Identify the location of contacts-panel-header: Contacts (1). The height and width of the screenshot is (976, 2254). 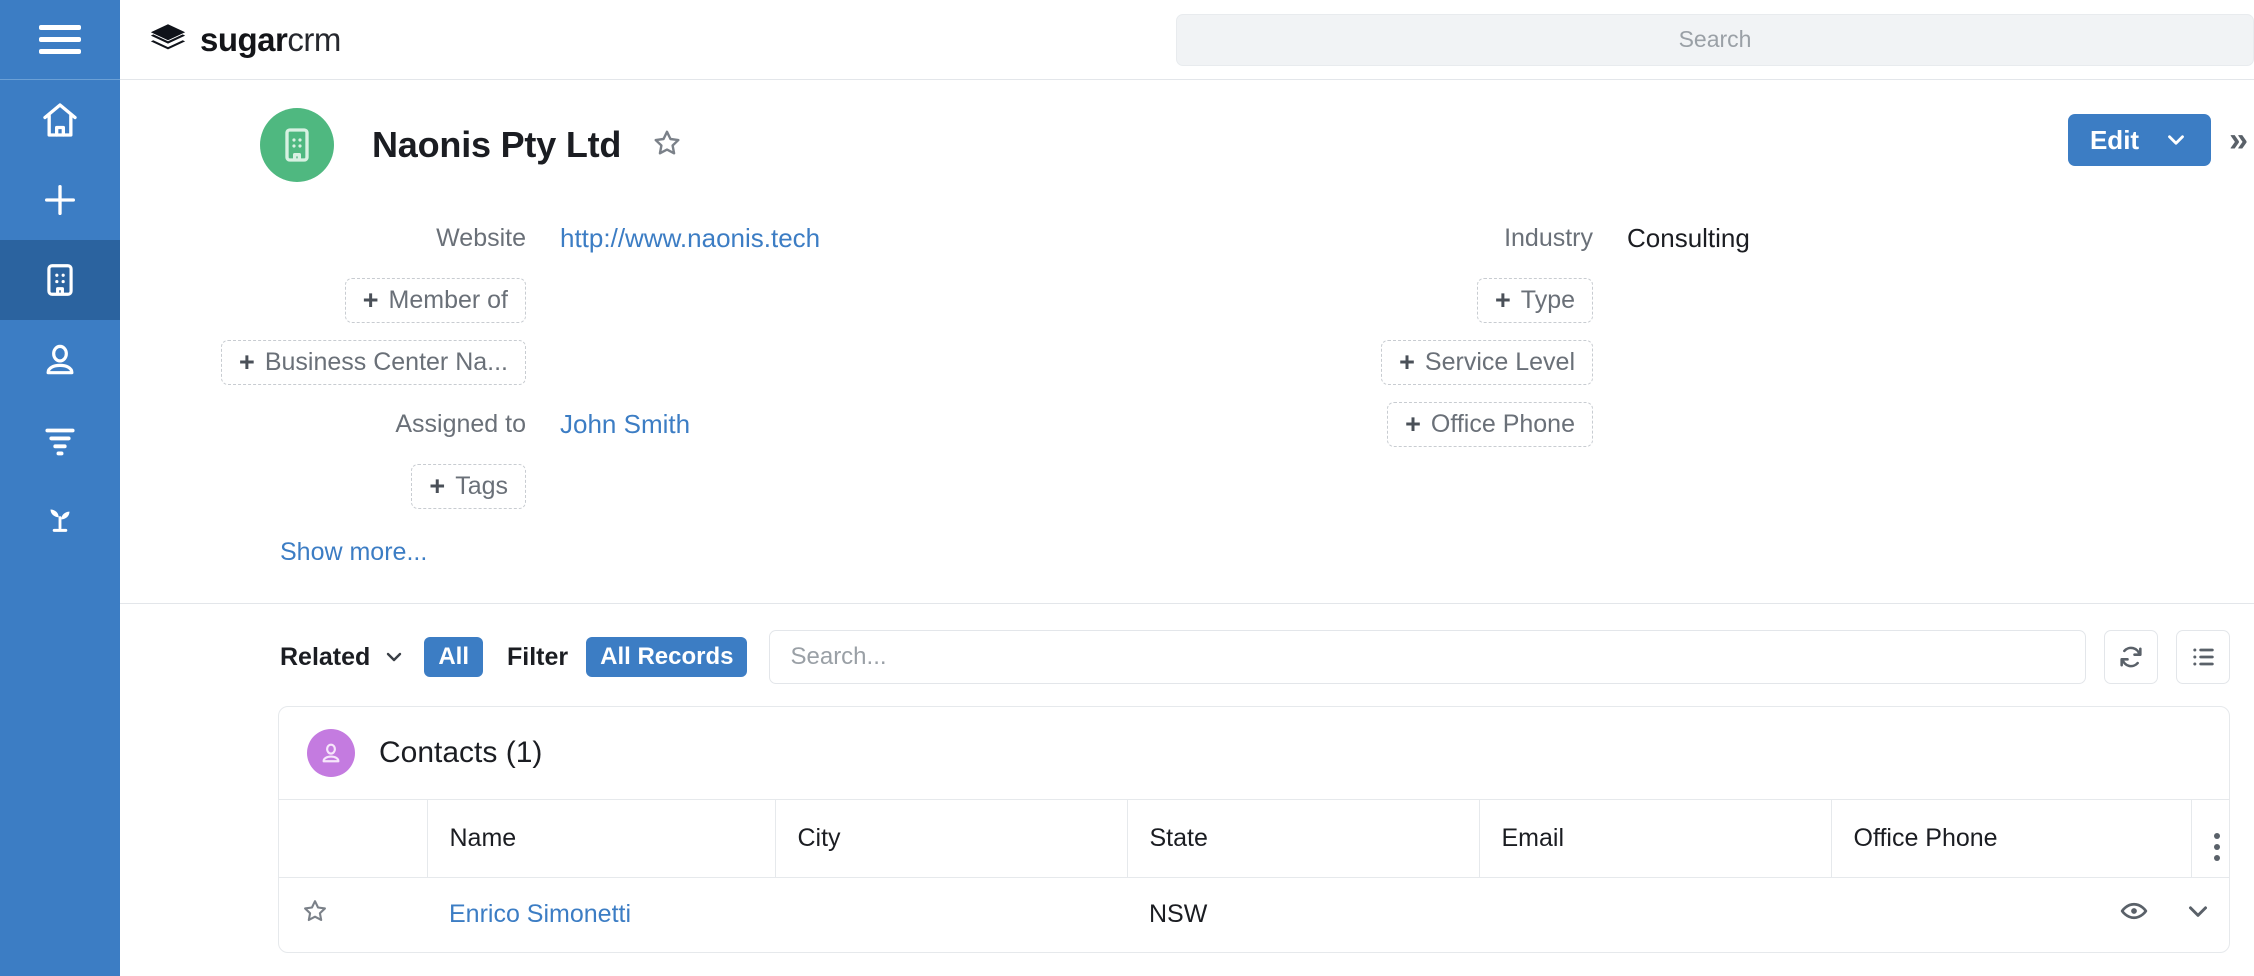
(1254, 753).